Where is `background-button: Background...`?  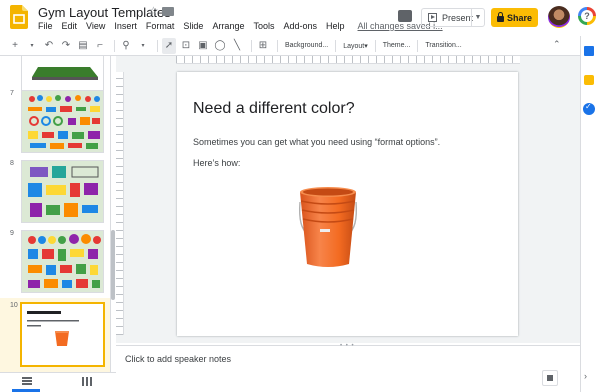 background-button: Background... is located at coordinates (306, 45).